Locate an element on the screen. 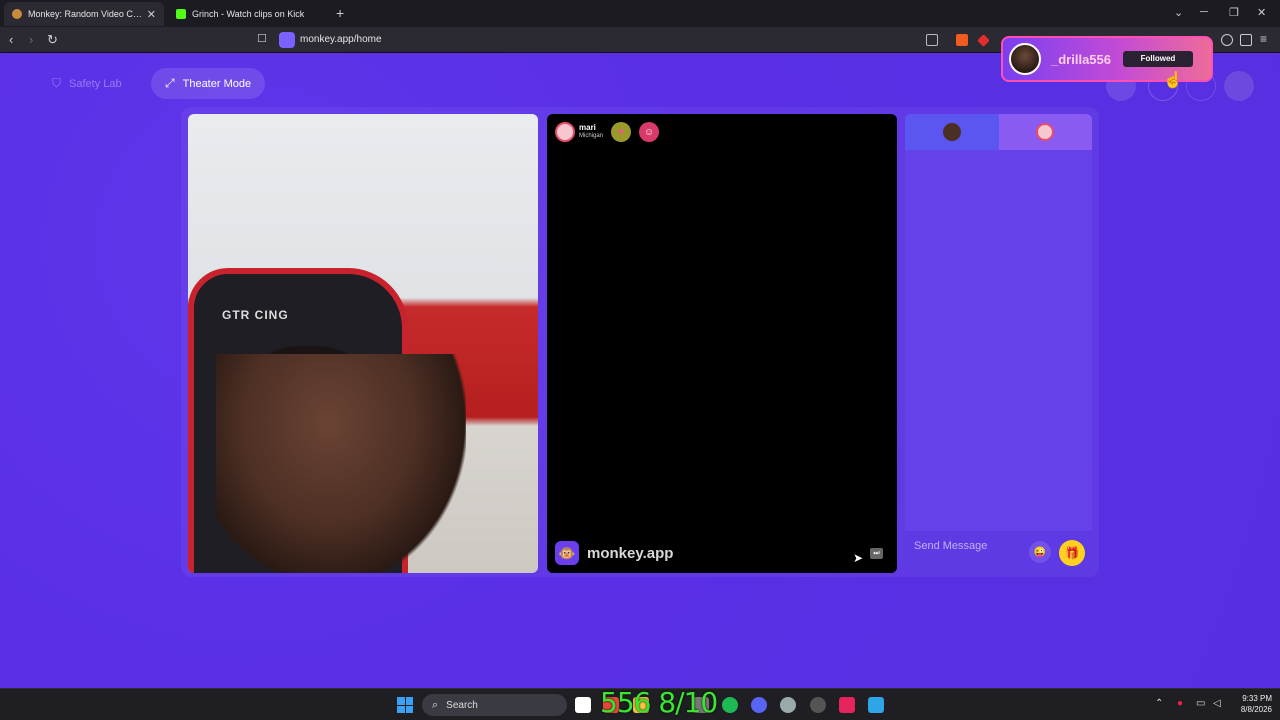  youtube-icon is located at coordinates (583, 705).